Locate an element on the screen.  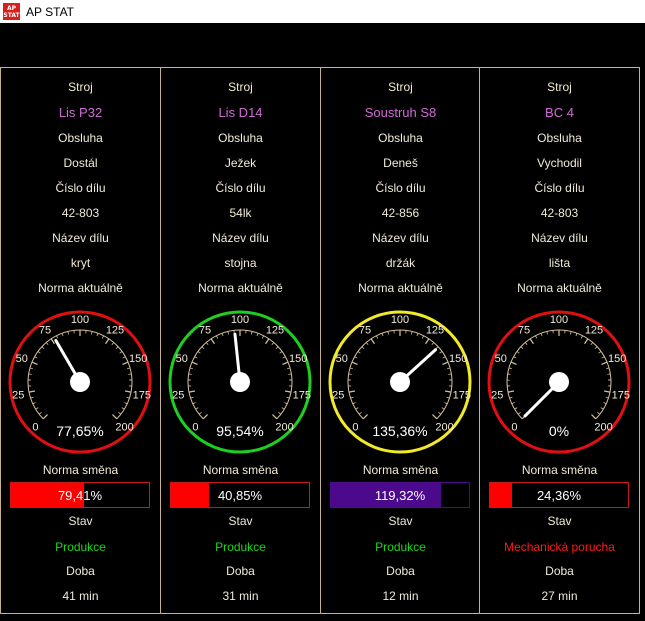
machine-name: BC 4 is located at coordinates (559, 112).